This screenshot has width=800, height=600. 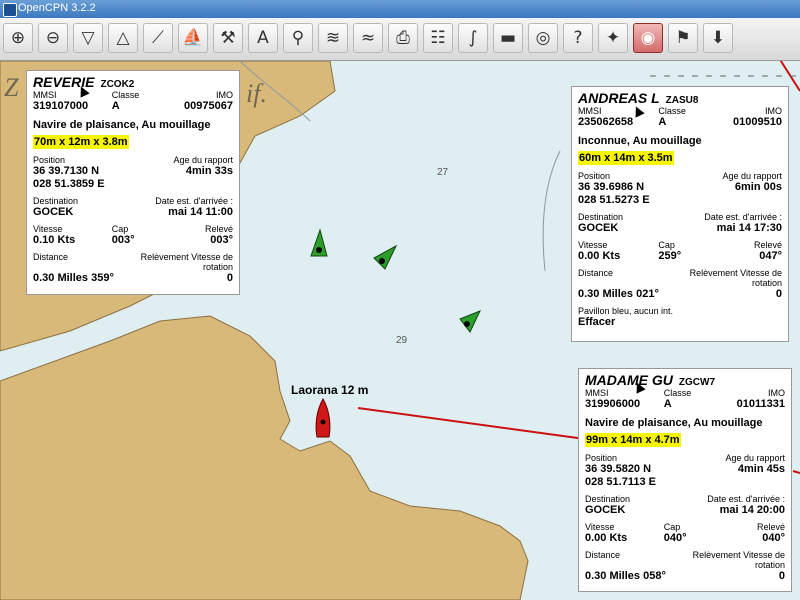 What do you see at coordinates (53, 38) in the screenshot?
I see `zoom-out-icon: ⊖` at bounding box center [53, 38].